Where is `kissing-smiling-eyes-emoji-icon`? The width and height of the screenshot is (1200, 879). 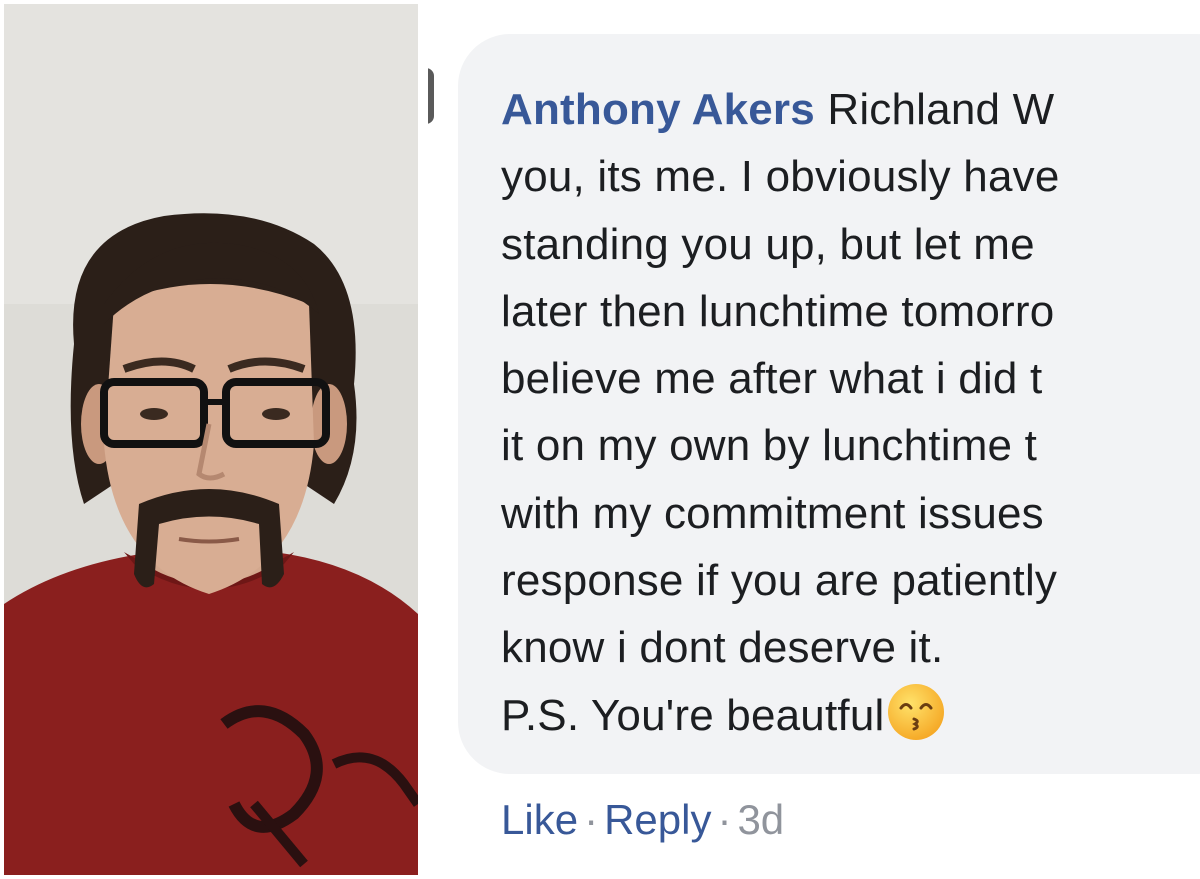 kissing-smiling-eyes-emoji-icon is located at coordinates (916, 711).